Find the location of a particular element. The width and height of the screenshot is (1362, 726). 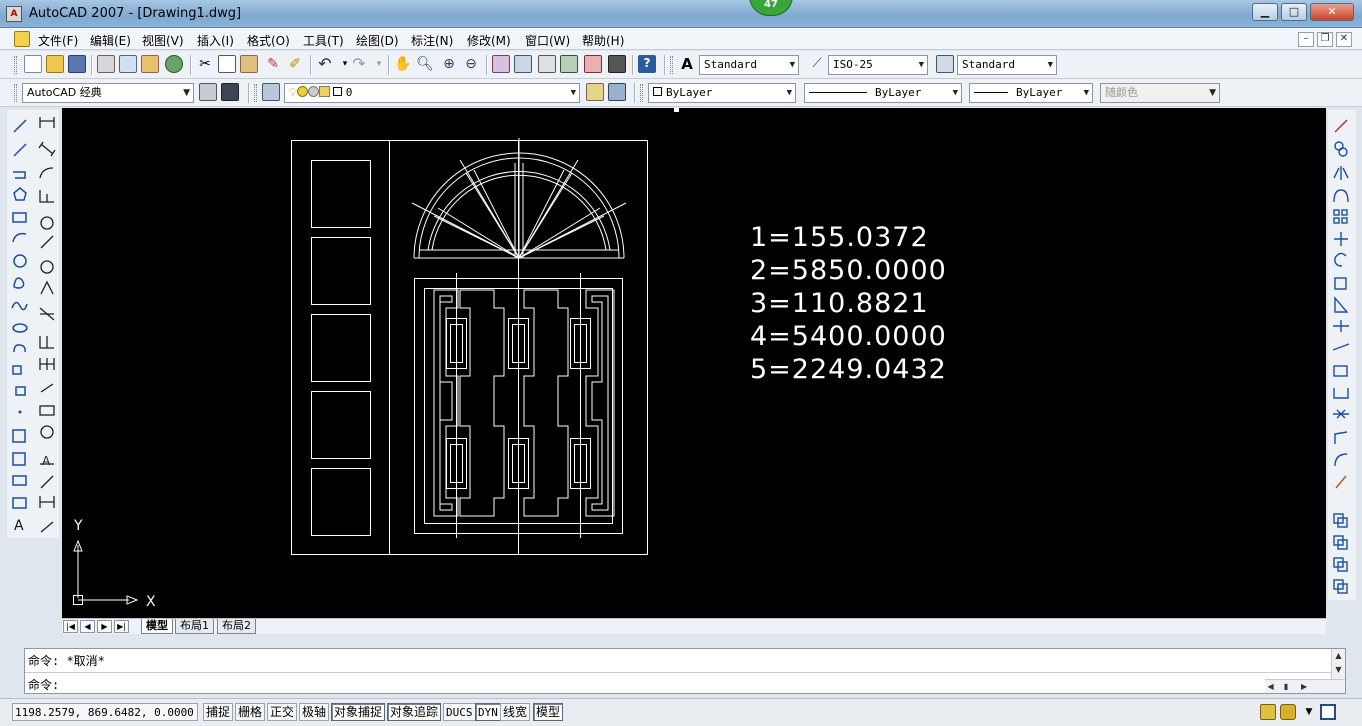

text-style-icon: A is located at coordinates (687, 64).